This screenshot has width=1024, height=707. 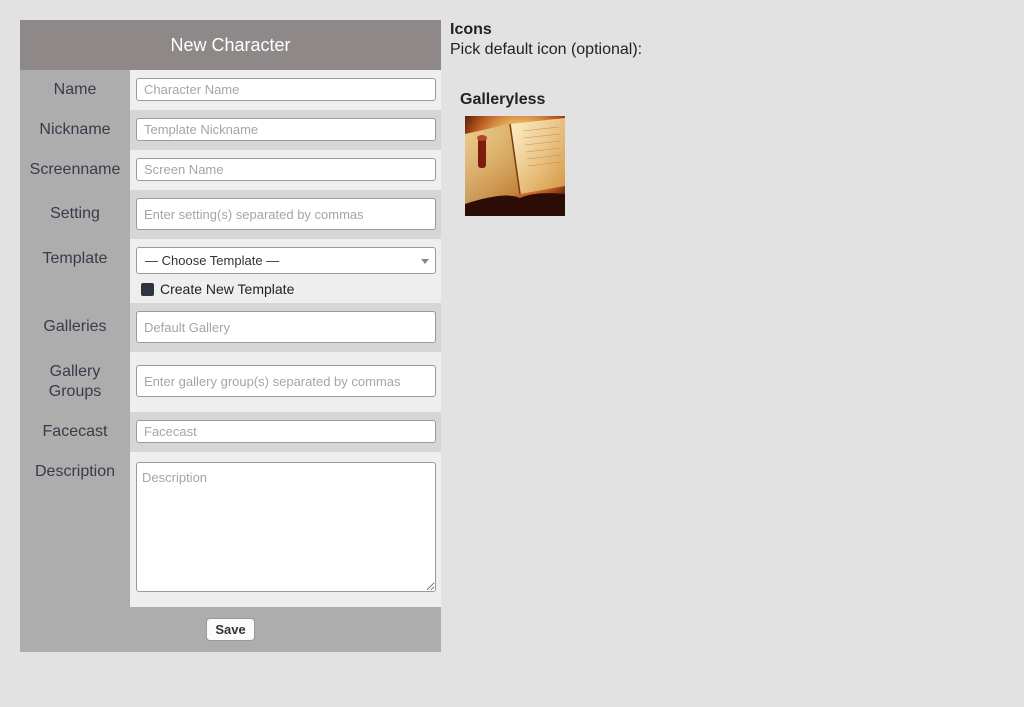 What do you see at coordinates (286, 89) in the screenshot?
I see `name-input` at bounding box center [286, 89].